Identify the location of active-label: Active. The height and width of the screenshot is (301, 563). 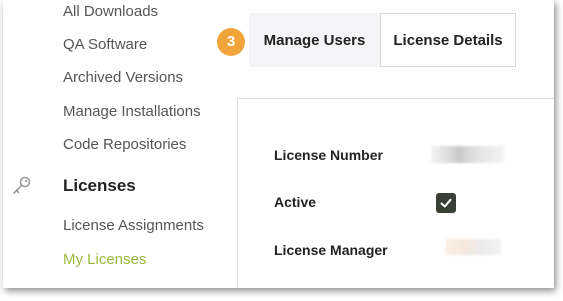
(295, 202).